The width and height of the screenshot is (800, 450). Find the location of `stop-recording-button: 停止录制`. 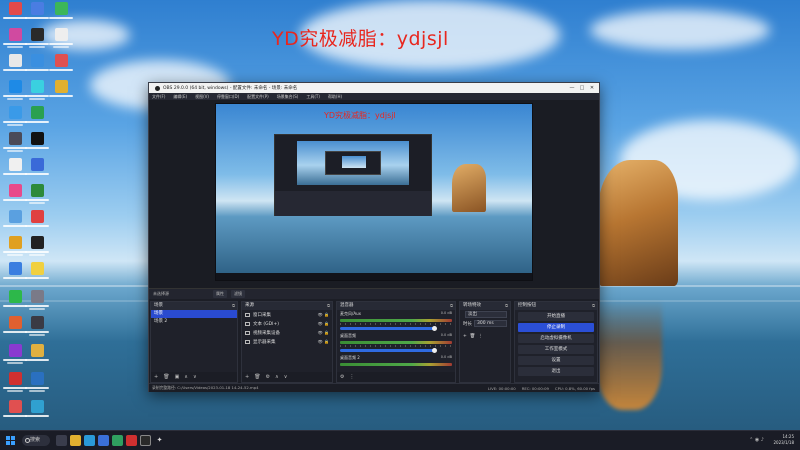

stop-recording-button: 停止录制 is located at coordinates (556, 327).